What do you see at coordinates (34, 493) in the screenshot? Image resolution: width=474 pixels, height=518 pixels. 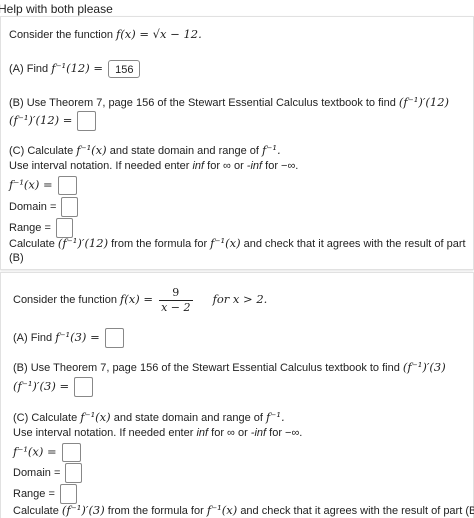 I see `p2-range-label: Range =` at bounding box center [34, 493].